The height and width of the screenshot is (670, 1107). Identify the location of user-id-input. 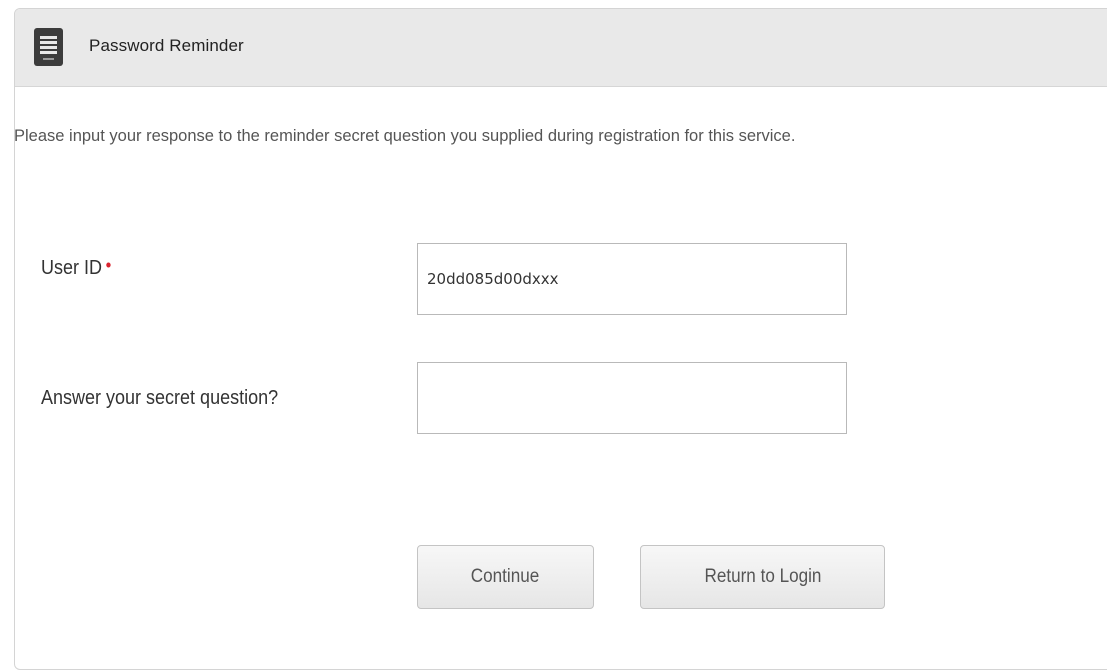
(632, 279).